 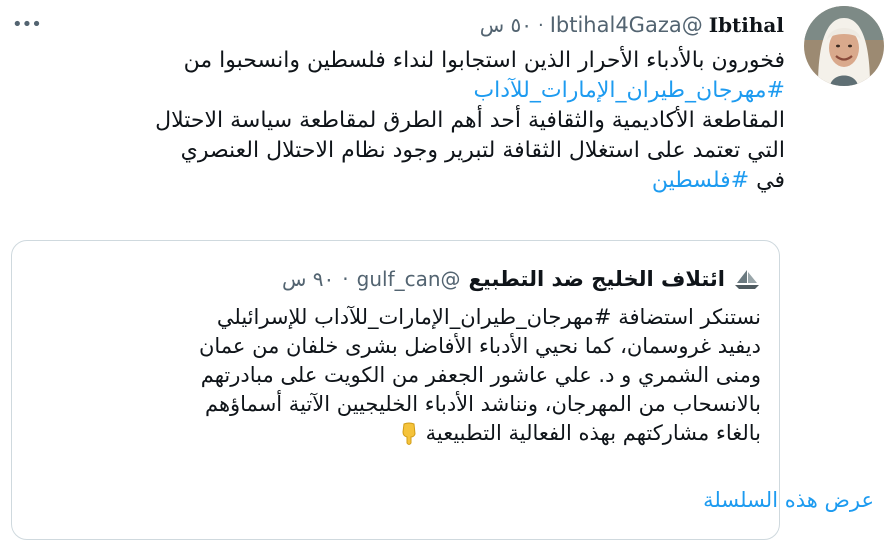 I want to click on tweet-time: ٥٠ س, so click(x=506, y=25).